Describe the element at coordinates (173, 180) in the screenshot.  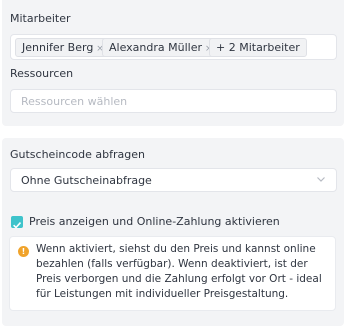
I see `voucher-select: Ohne Gutscheinabfrage` at that location.